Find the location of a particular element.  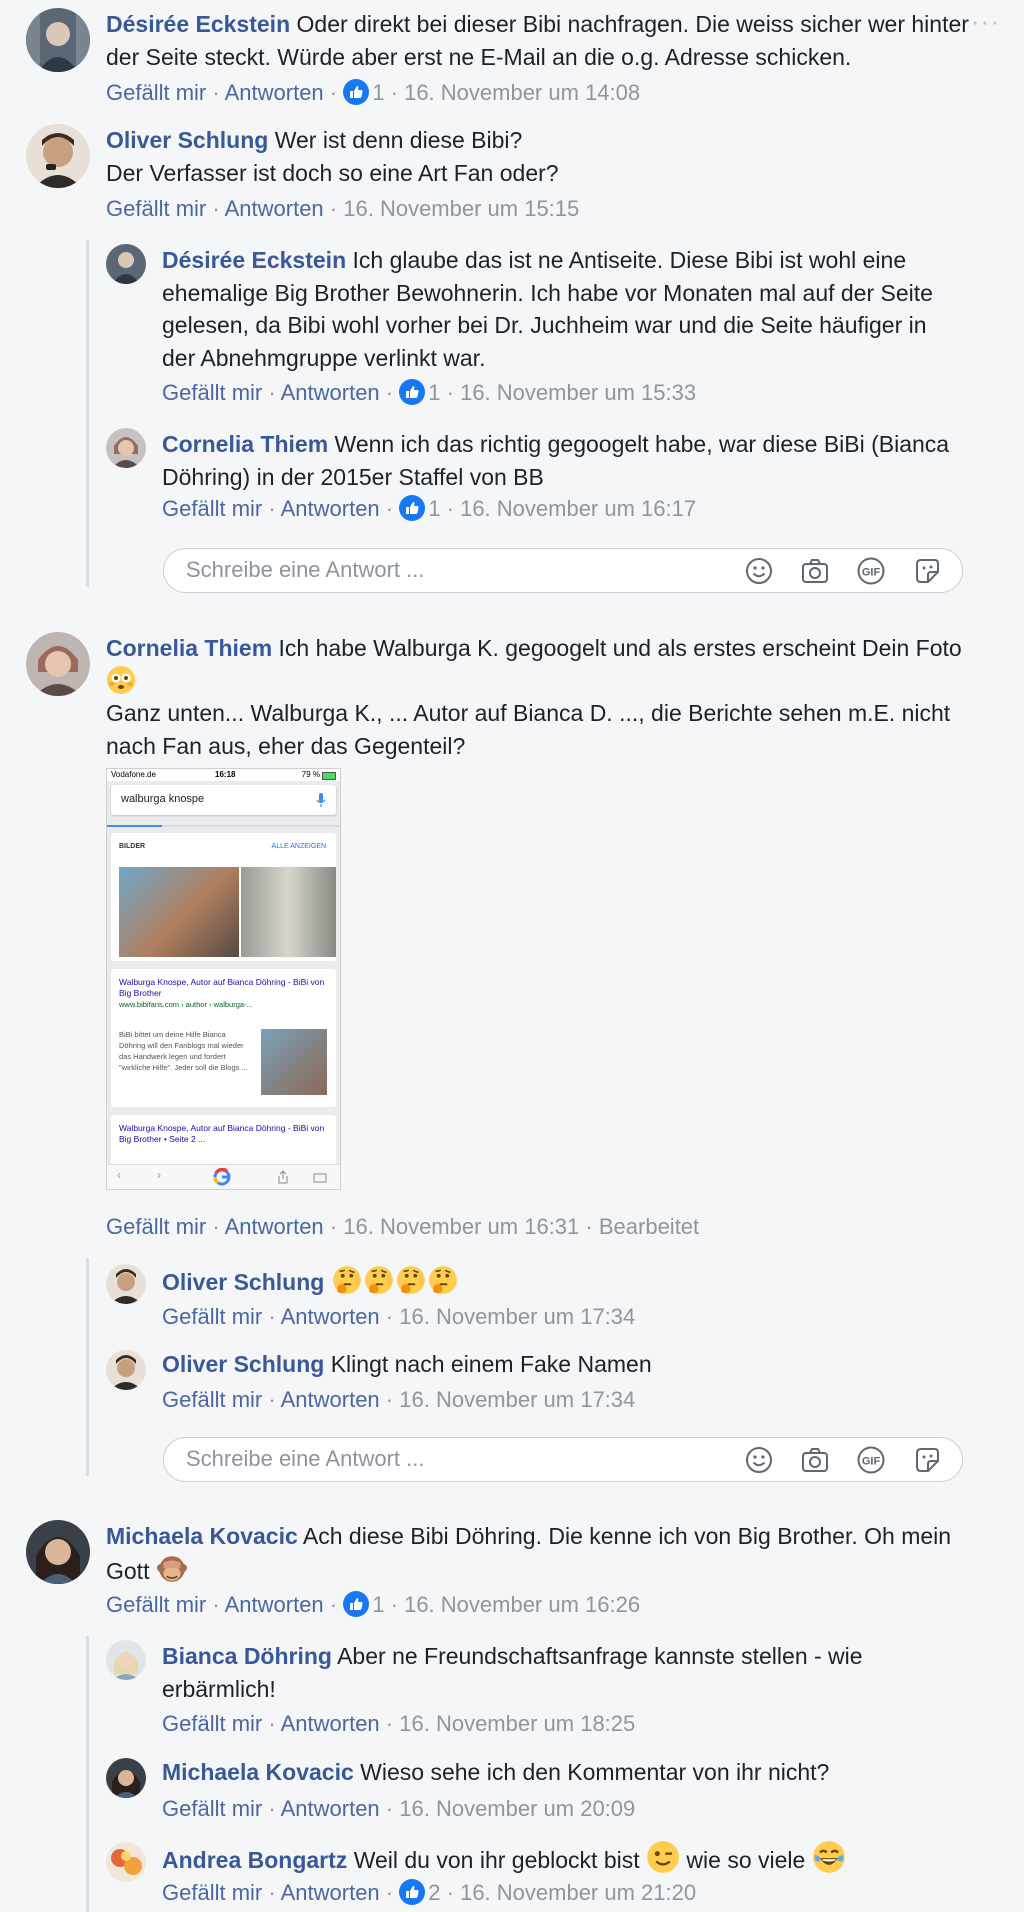

comment-body: Oliver Schlung is located at coordinates (562, 1281).